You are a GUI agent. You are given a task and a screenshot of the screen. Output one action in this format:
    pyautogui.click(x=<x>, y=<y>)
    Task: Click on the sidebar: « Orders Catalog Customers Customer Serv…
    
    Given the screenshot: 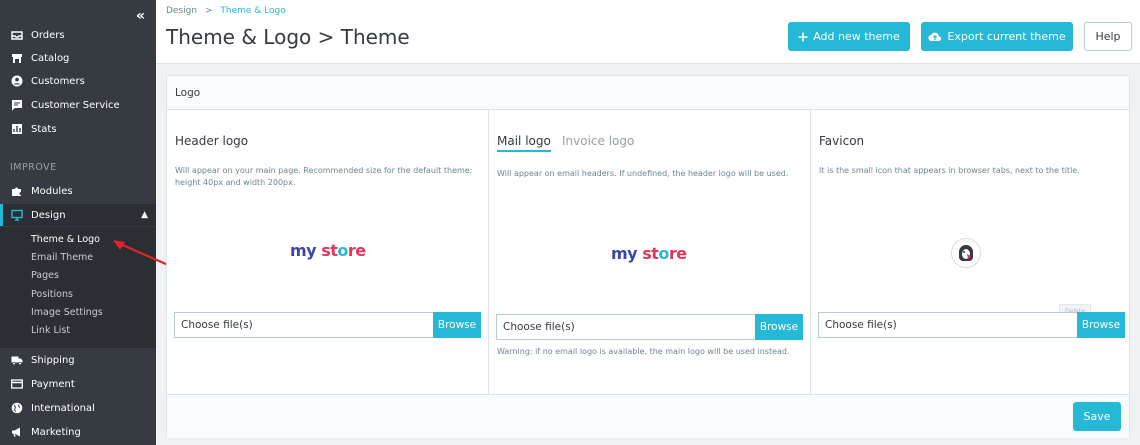 What is the action you would take?
    pyautogui.click(x=78, y=222)
    